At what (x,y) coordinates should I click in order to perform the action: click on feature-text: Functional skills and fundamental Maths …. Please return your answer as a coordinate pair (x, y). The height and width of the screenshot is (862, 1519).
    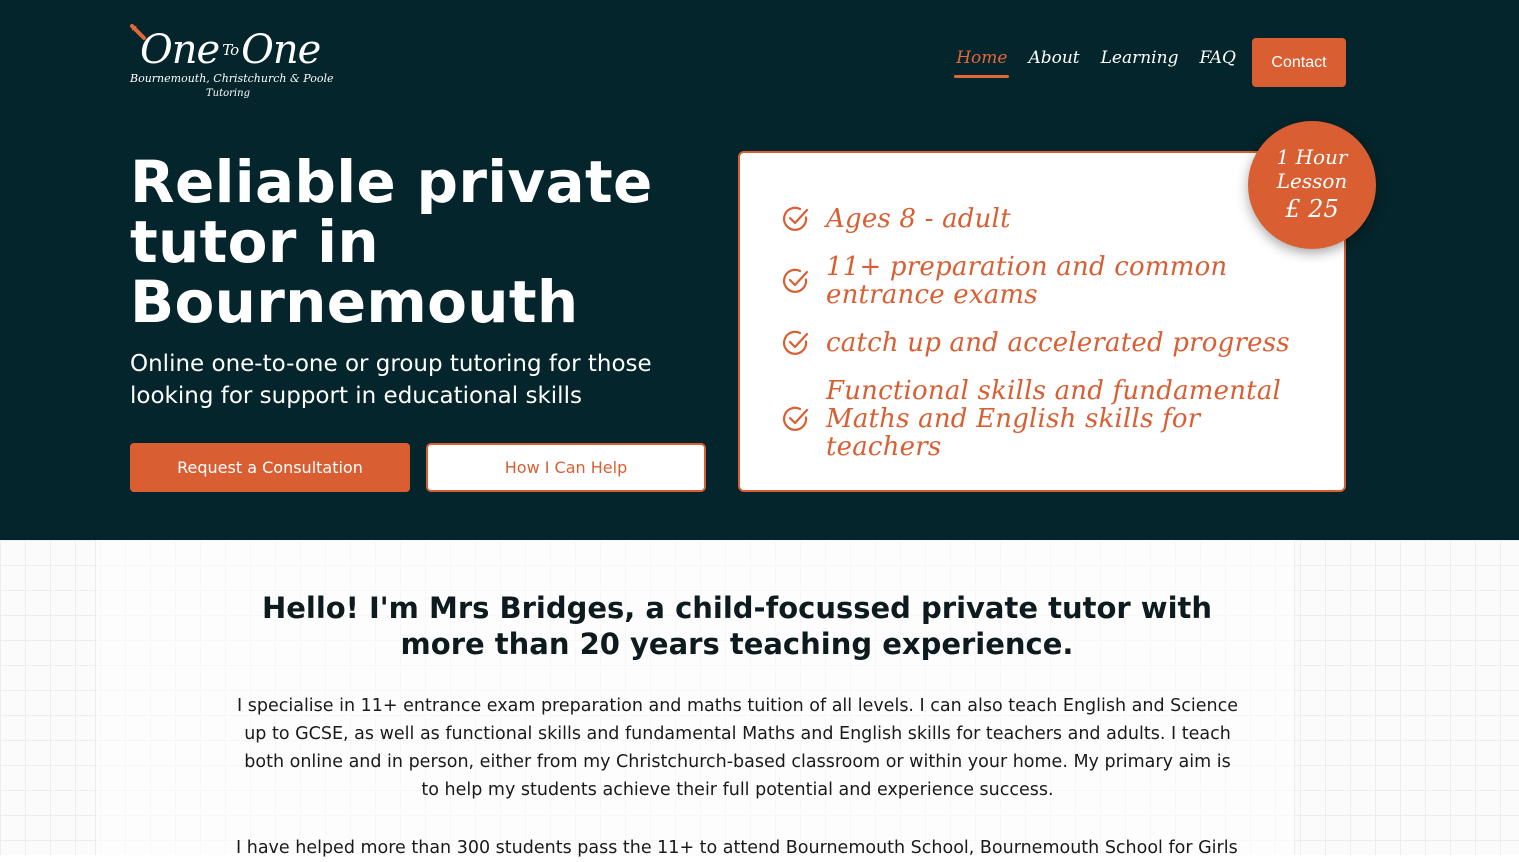
    Looking at the image, I should click on (1054, 419).